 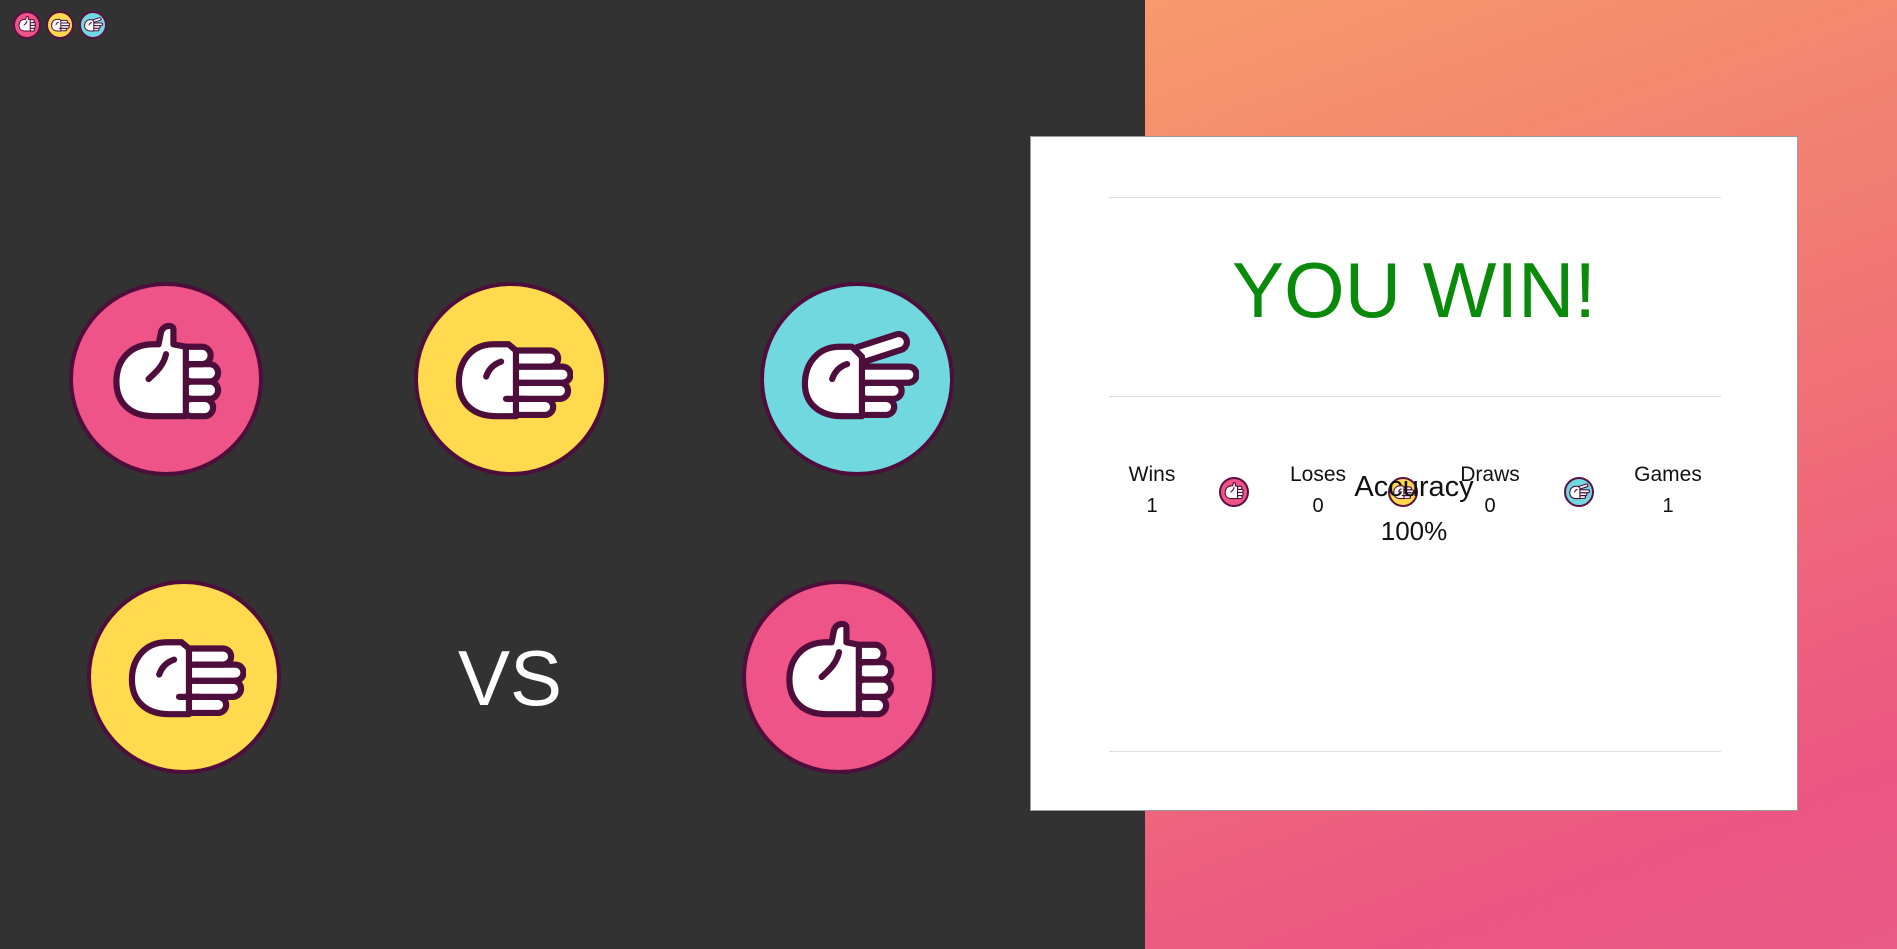 I want to click on choice-scissors-button, so click(x=857, y=379).